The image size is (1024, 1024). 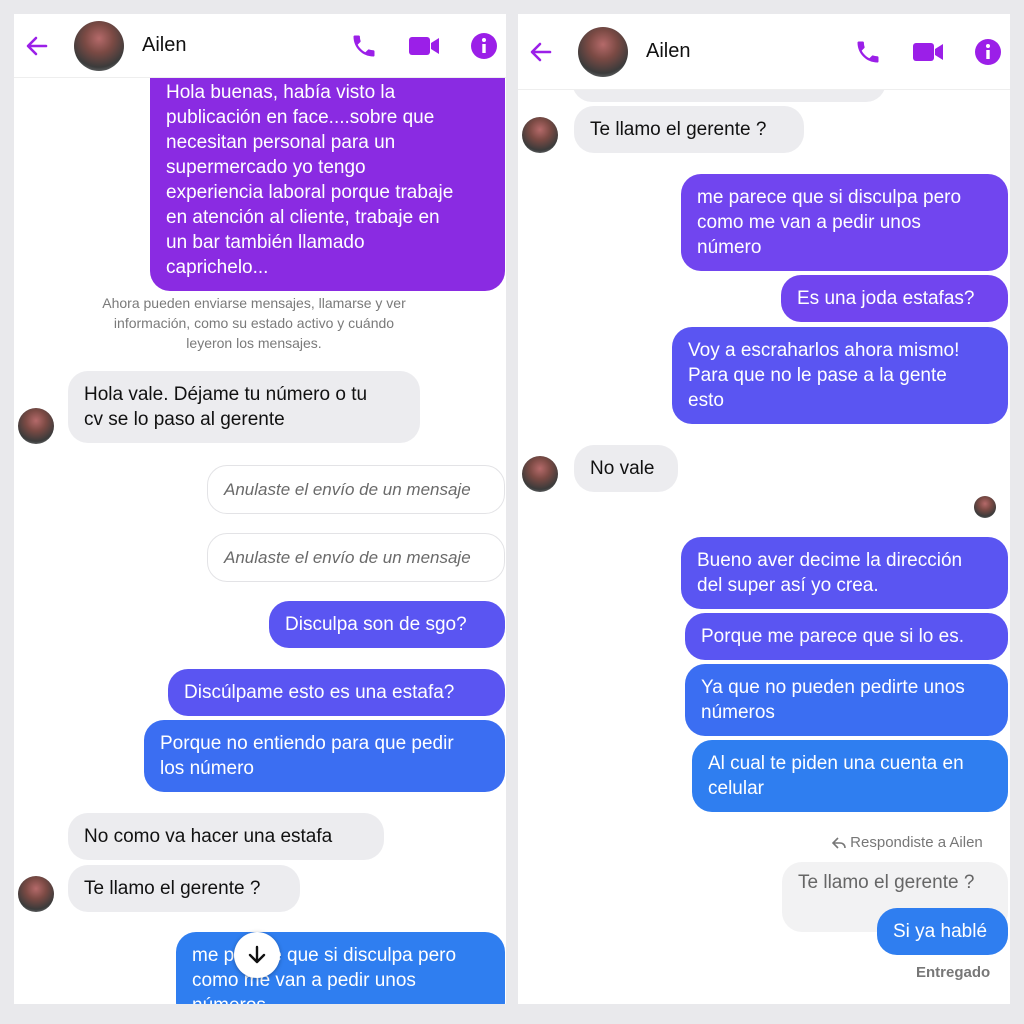 What do you see at coordinates (894, 298) in the screenshot?
I see `message-bubble-outgoing: Es una joda estafas?` at bounding box center [894, 298].